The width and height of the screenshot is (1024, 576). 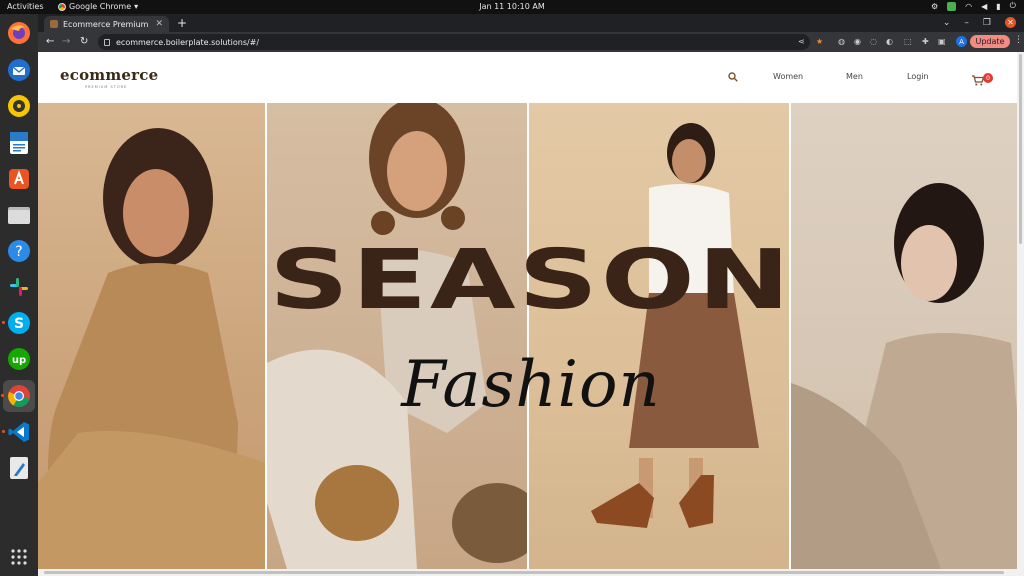 What do you see at coordinates (952, 6) in the screenshot?
I see `shield-icon` at bounding box center [952, 6].